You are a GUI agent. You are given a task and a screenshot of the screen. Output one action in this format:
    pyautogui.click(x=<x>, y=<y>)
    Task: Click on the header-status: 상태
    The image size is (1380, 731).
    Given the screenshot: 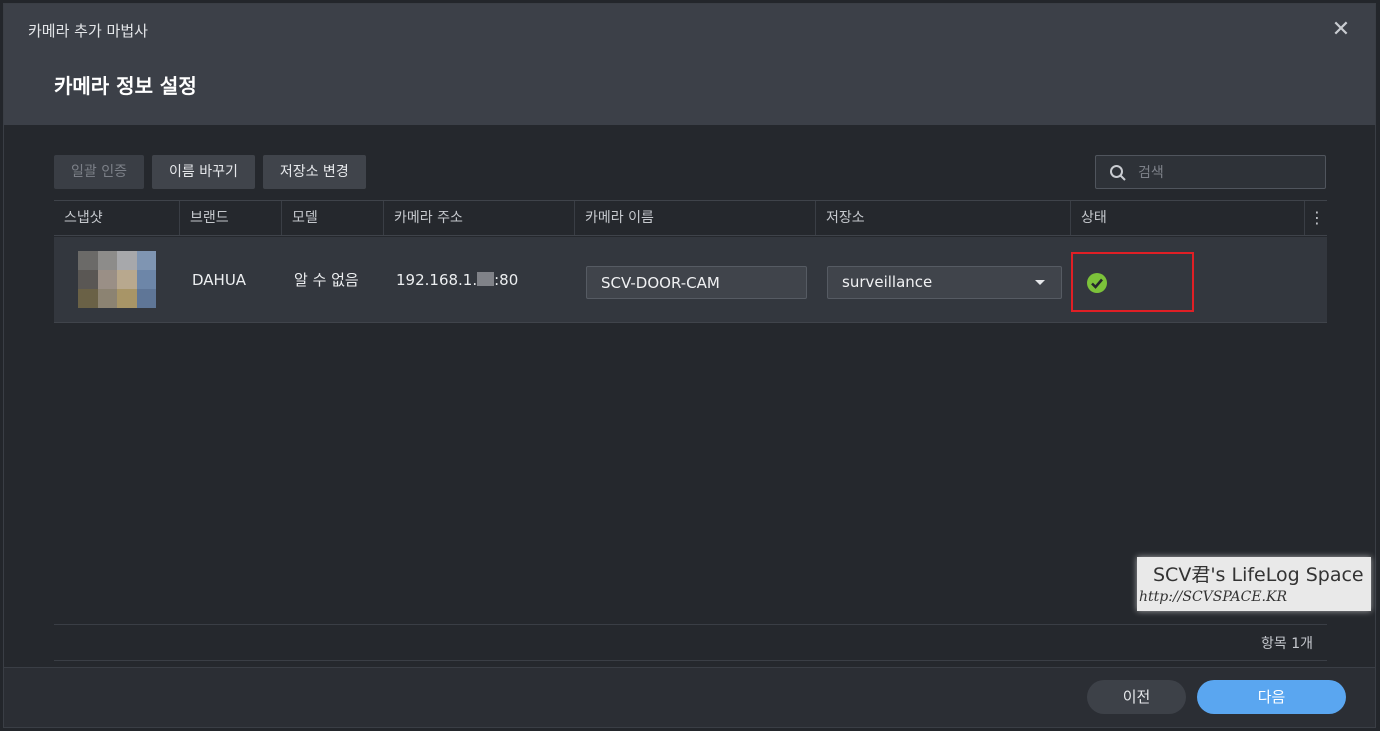 What is the action you would take?
    pyautogui.click(x=1188, y=218)
    